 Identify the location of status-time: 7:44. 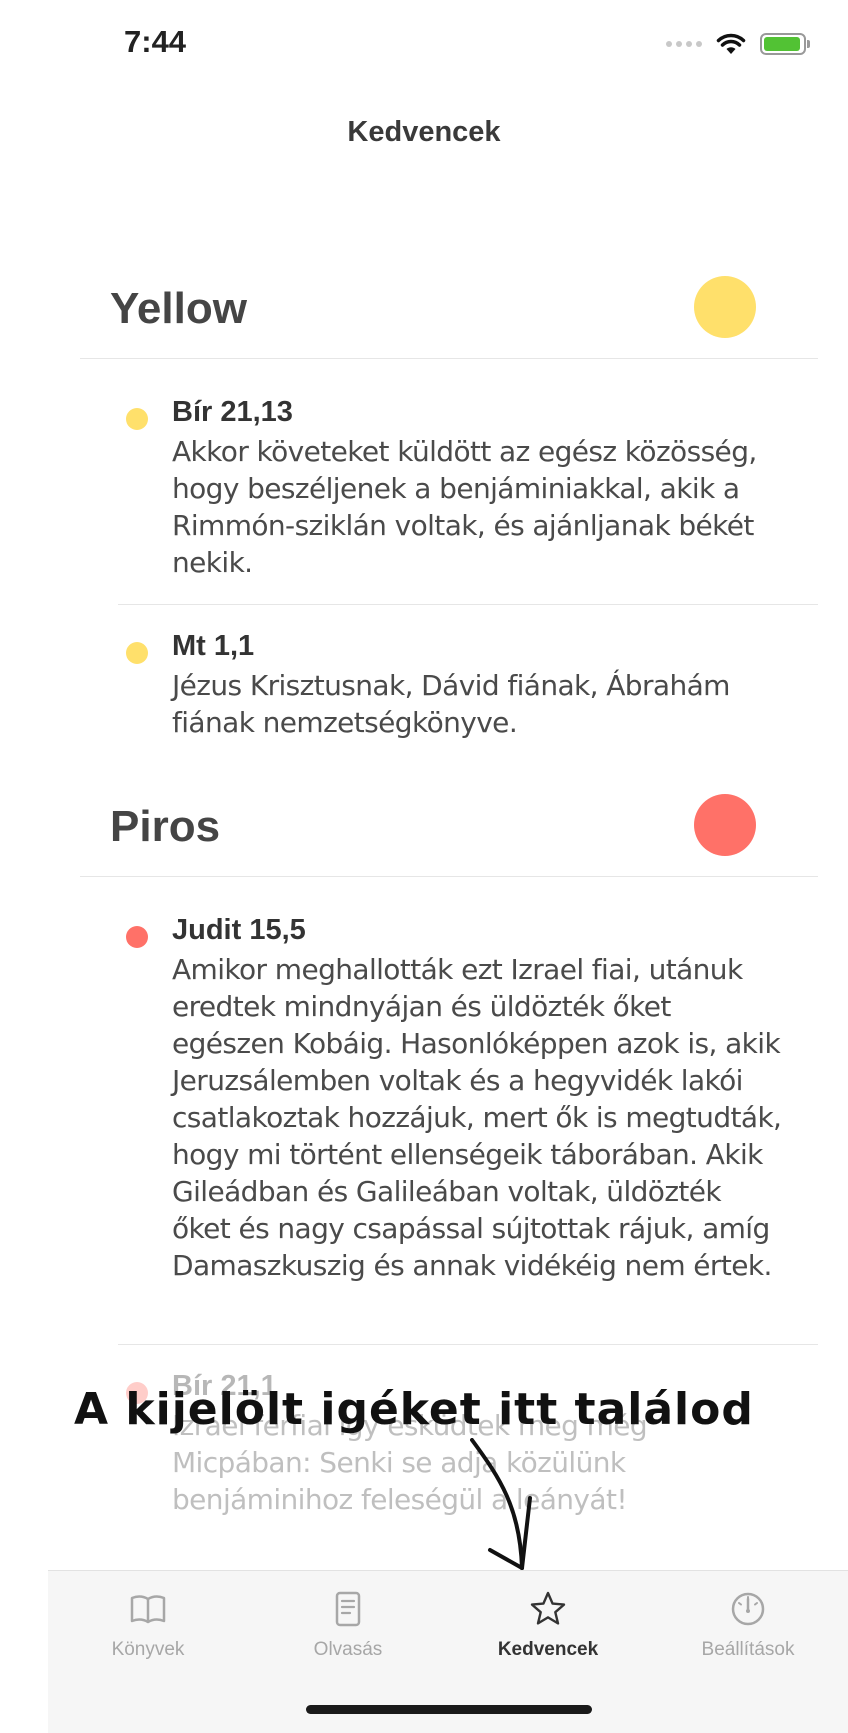
(155, 41).